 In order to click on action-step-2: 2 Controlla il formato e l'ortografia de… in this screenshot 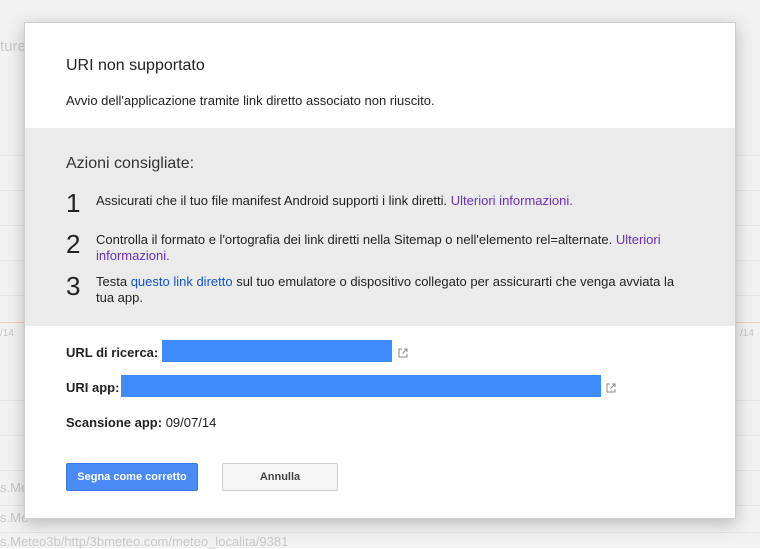, I will do `click(366, 246)`.